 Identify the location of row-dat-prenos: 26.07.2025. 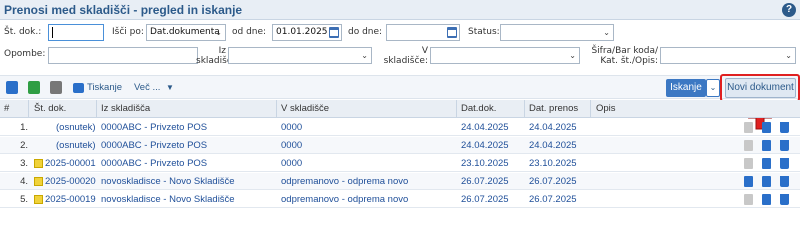
(553, 181).